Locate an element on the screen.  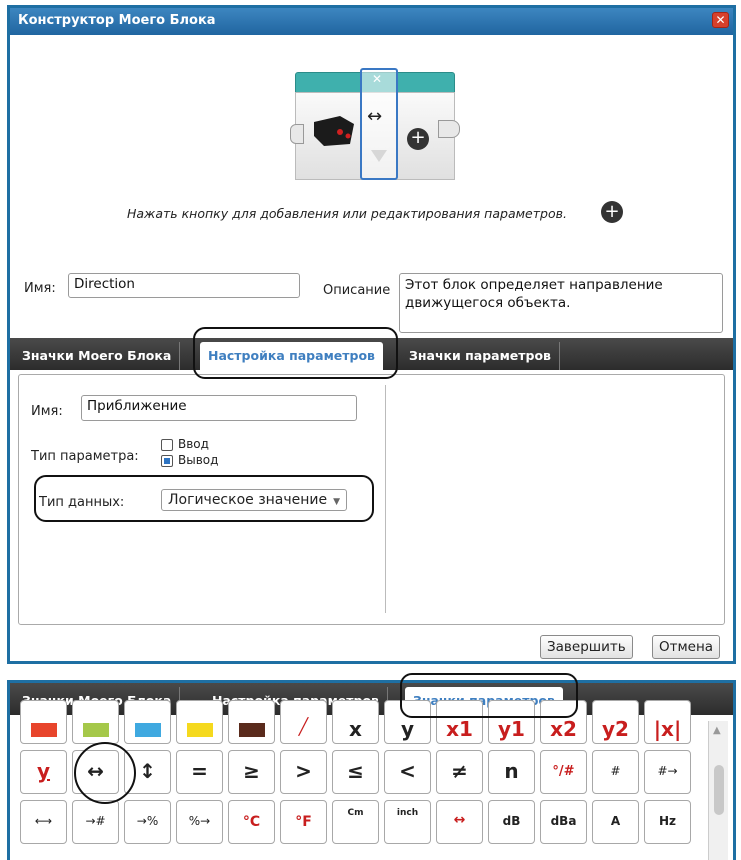
cm-icon: Cm is located at coordinates (355, 822).